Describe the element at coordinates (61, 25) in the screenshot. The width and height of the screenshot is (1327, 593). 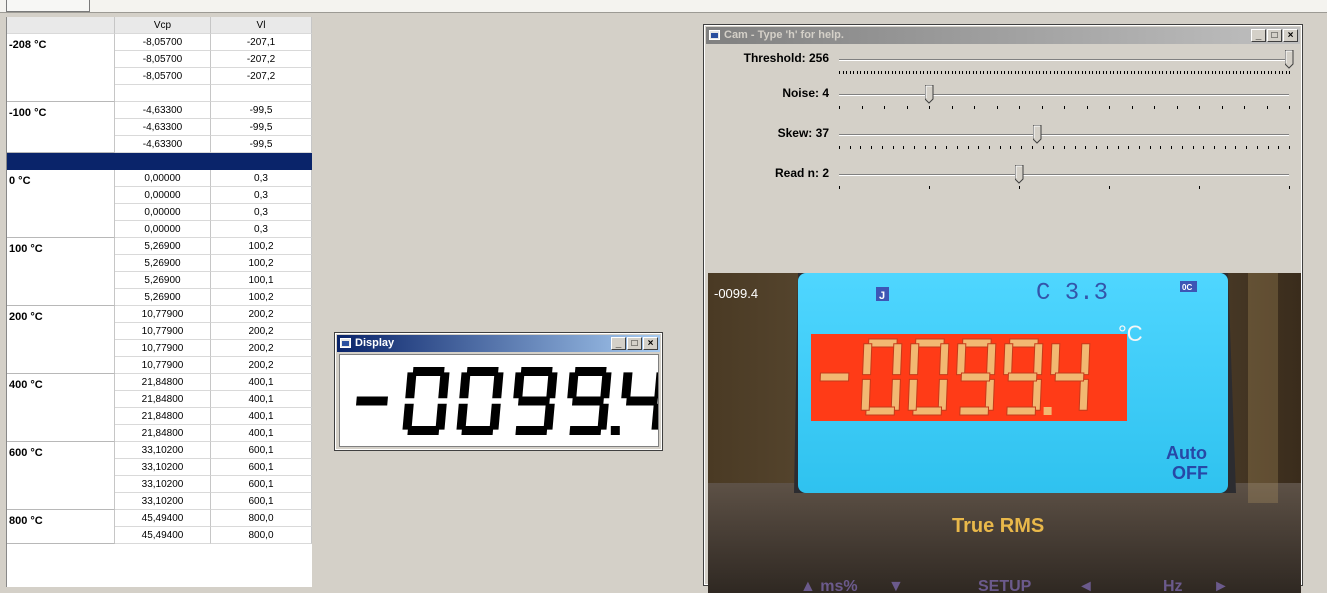
I see `header-blank` at that location.